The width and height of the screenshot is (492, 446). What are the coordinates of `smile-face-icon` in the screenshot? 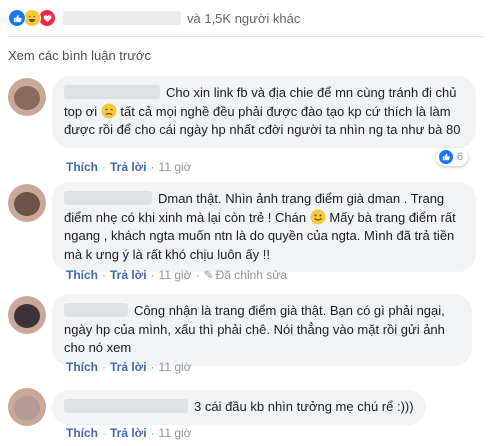 It's located at (318, 216).